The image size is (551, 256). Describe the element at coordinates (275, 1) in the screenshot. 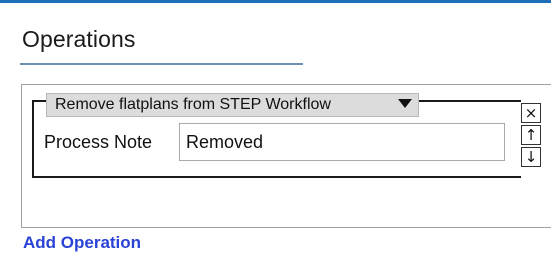

I see `top-accent-bar` at that location.